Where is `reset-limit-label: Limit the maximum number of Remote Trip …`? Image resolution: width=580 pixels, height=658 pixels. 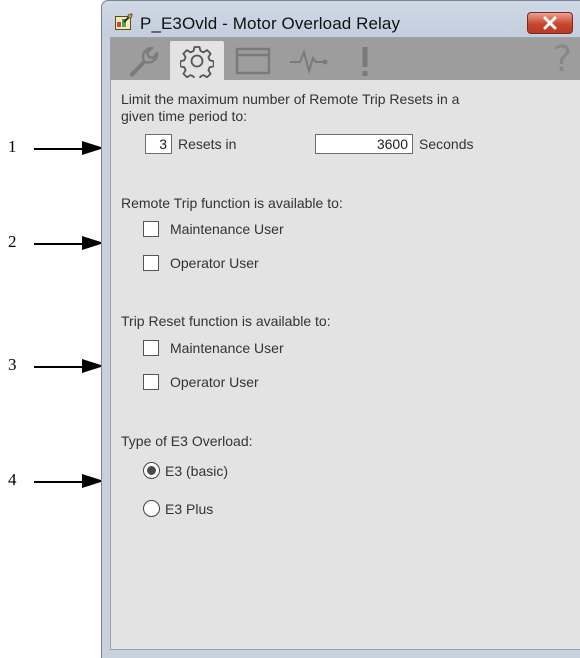 reset-limit-label: Limit the maximum number of Remote Trip … is located at coordinates (290, 99).